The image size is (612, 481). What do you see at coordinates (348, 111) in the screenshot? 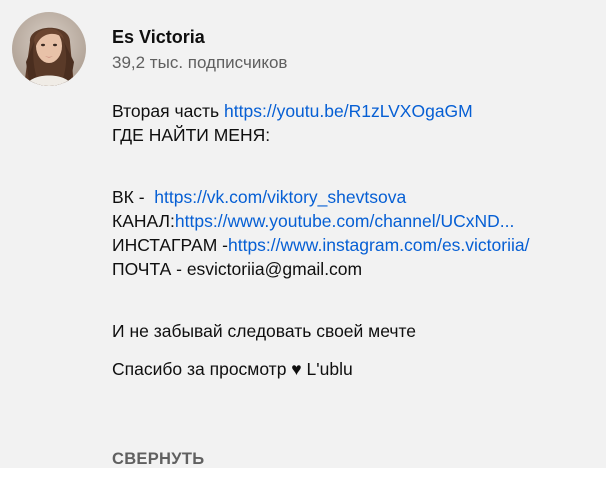
I see `part2-link: https://youtu.be/R1zLVXOgaGM` at bounding box center [348, 111].